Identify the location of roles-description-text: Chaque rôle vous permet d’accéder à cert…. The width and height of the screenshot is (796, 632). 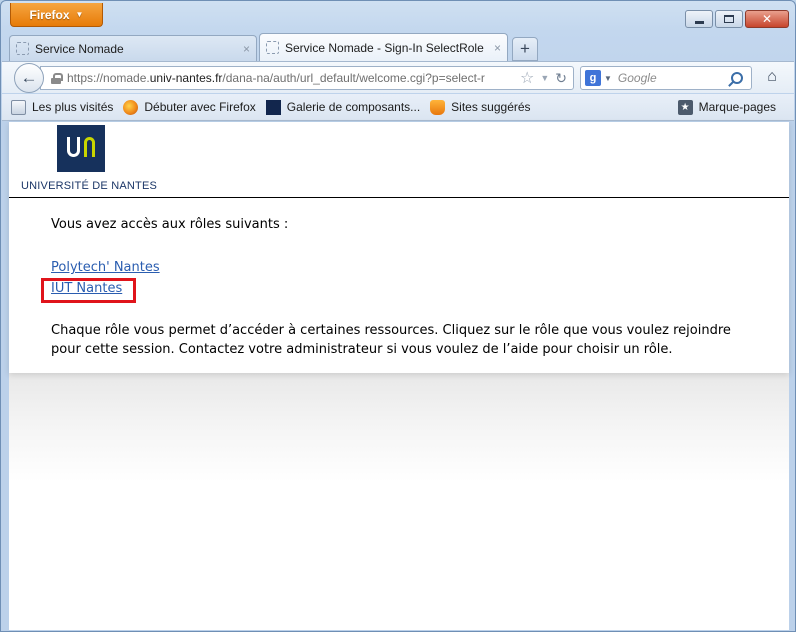
(391, 340).